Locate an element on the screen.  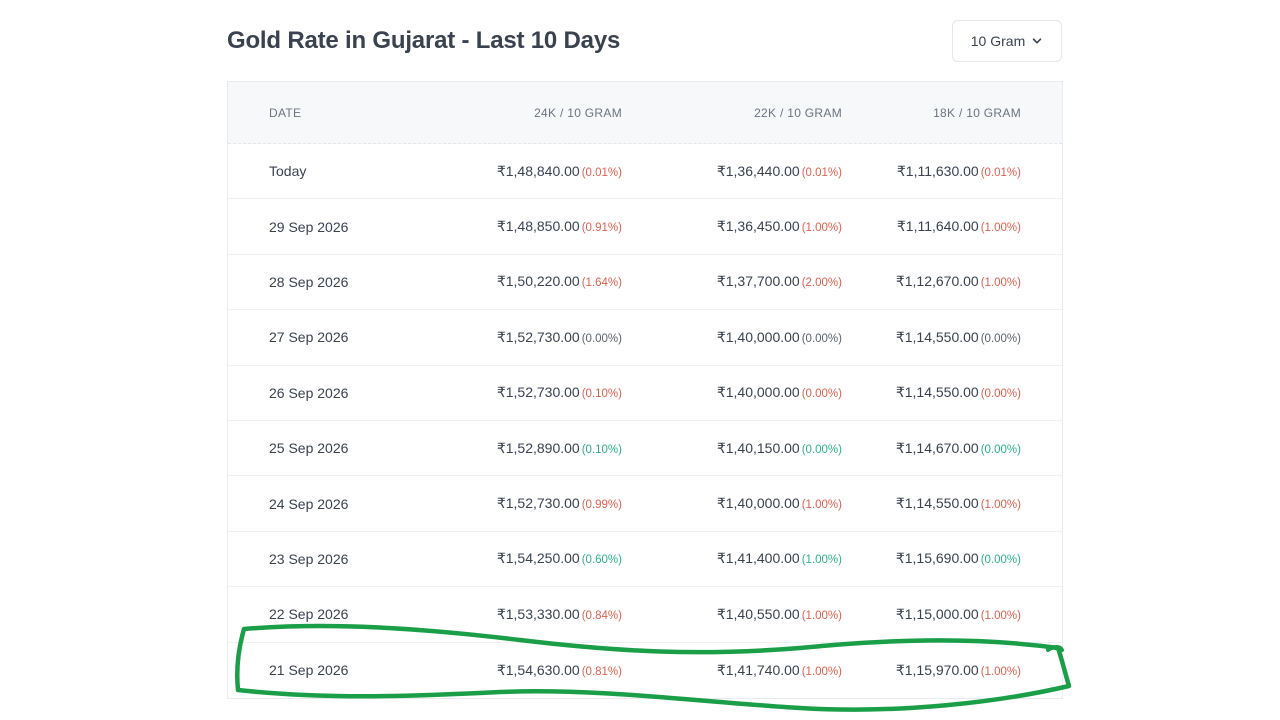
rate-cell-k24: ₹1,50,220.00 (1.64%) is located at coordinates (525, 281).